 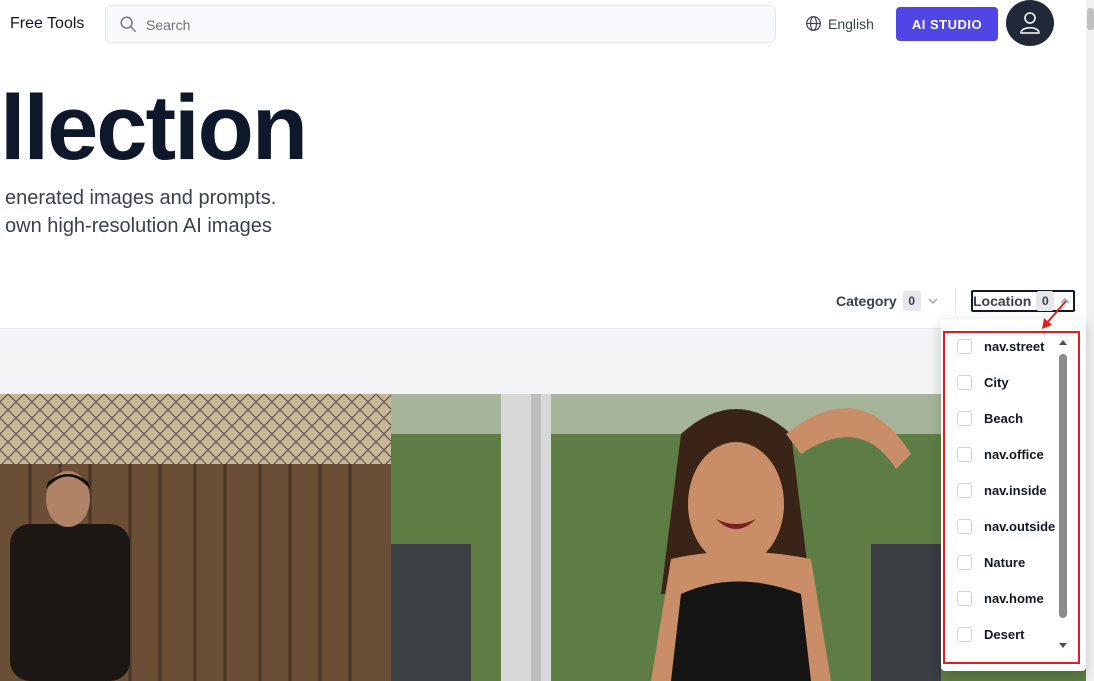 What do you see at coordinates (543, 361) in the screenshot?
I see `results-toolbar-band` at bounding box center [543, 361].